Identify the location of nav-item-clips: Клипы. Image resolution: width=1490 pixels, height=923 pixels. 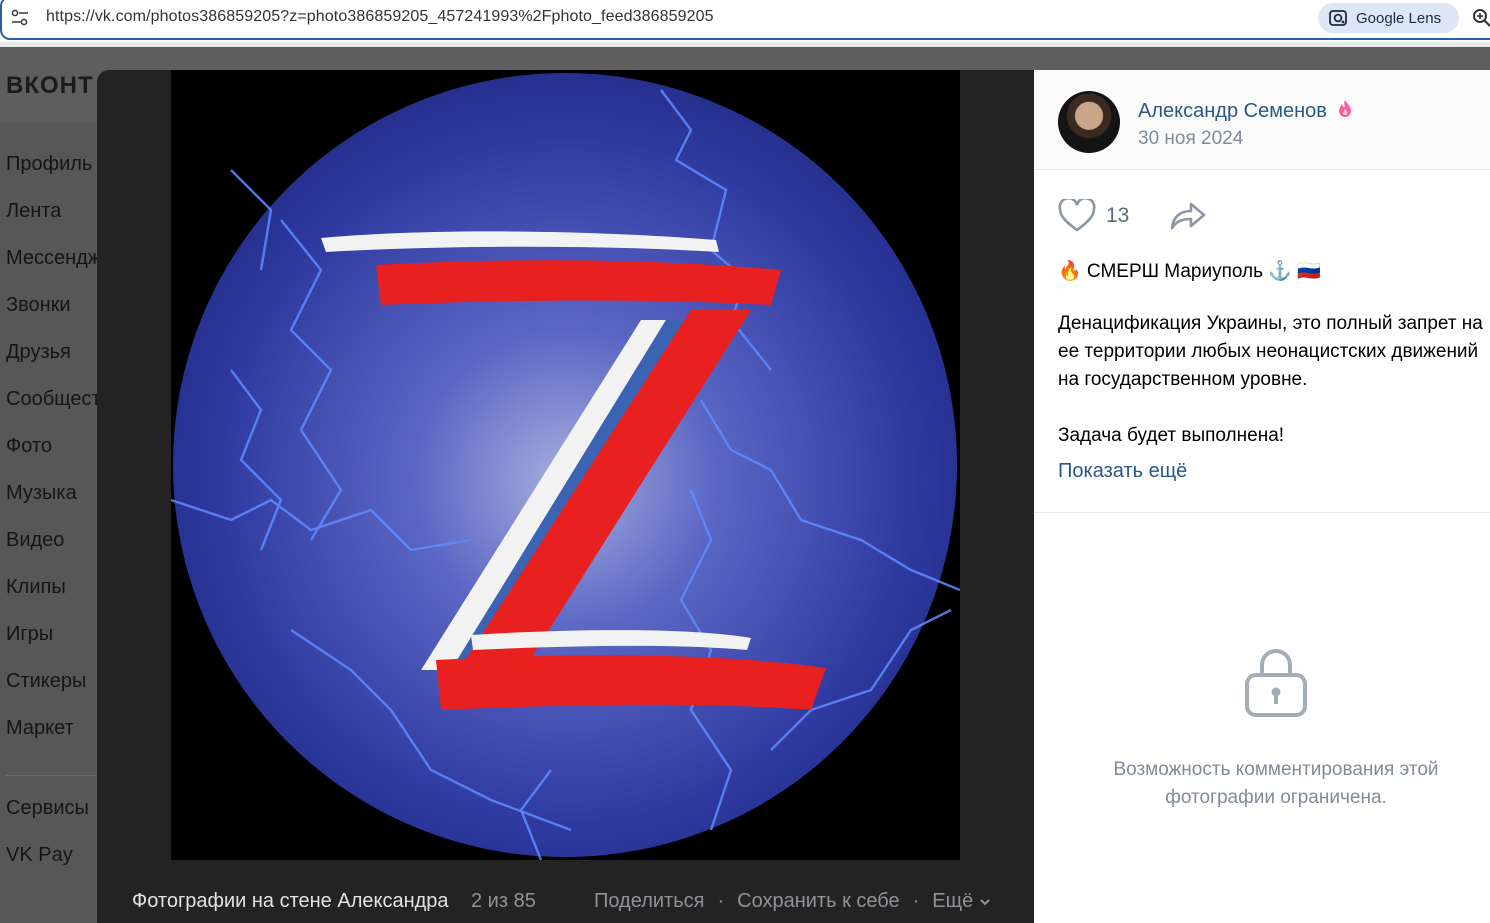
(53, 596).